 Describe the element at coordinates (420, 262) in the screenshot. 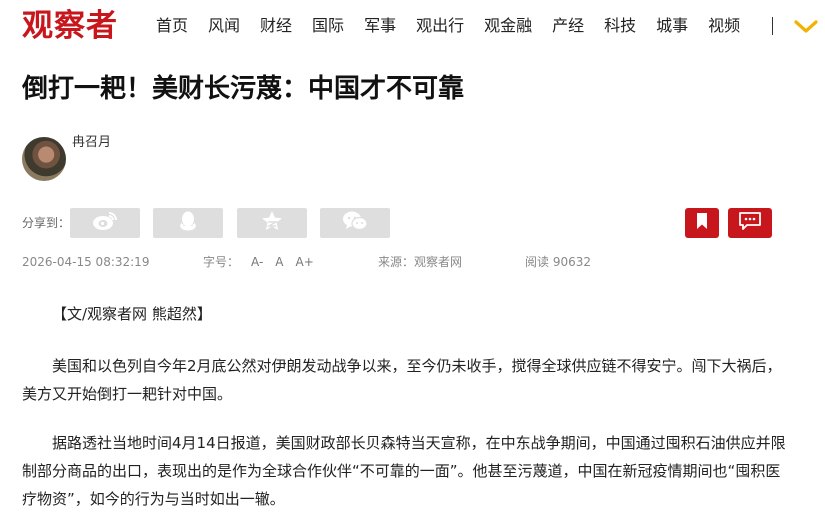

I see `article-source: 来源：观察者网` at that location.